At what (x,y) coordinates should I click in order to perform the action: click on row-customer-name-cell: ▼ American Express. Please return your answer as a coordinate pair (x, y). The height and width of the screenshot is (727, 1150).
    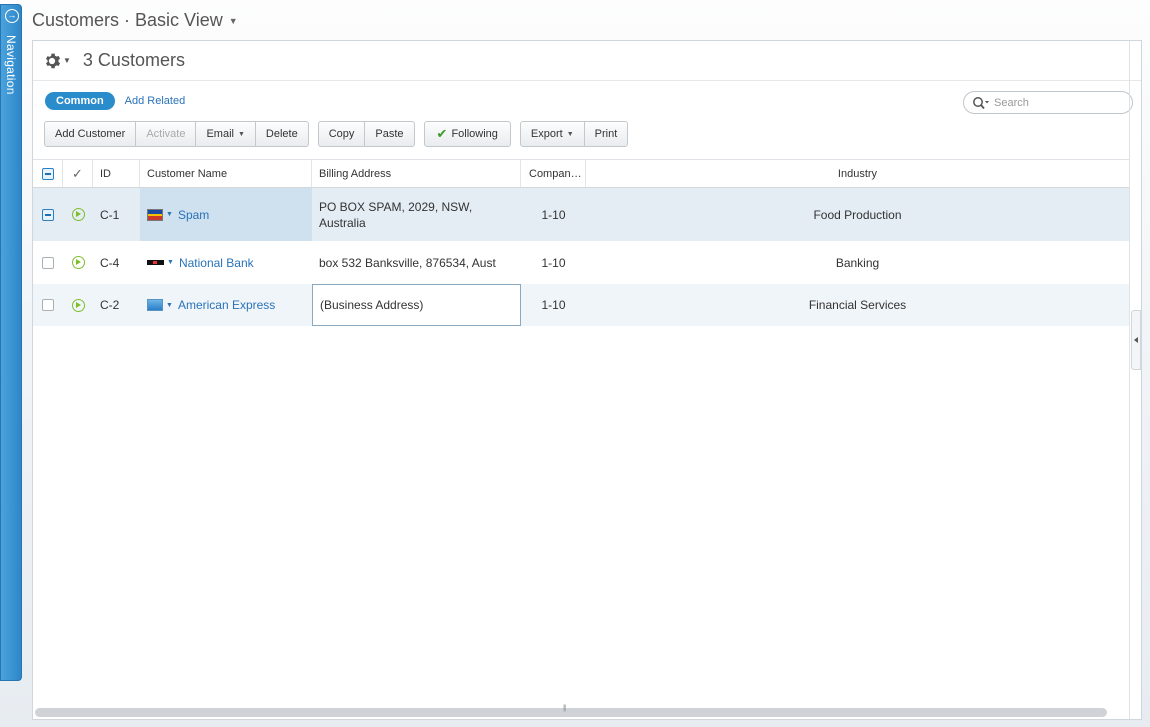
    Looking at the image, I should click on (226, 305).